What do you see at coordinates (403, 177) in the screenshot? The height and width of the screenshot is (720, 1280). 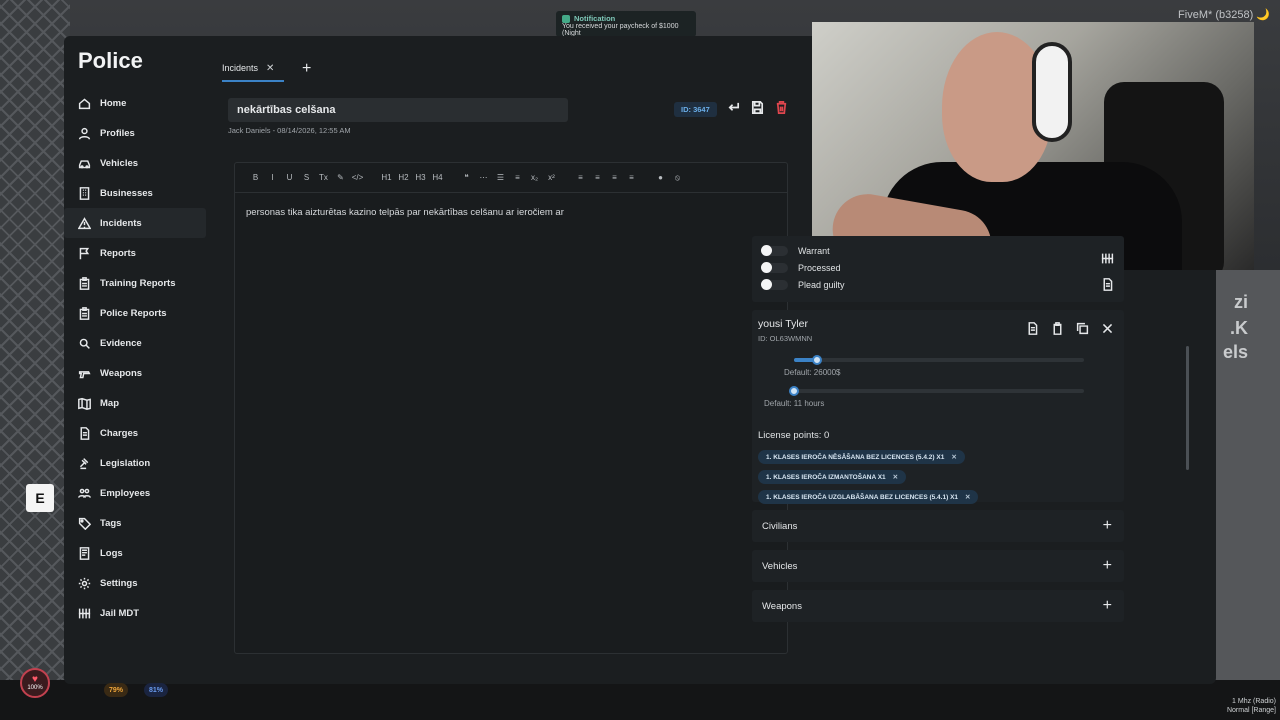 I see `toolbar-button: H2` at bounding box center [403, 177].